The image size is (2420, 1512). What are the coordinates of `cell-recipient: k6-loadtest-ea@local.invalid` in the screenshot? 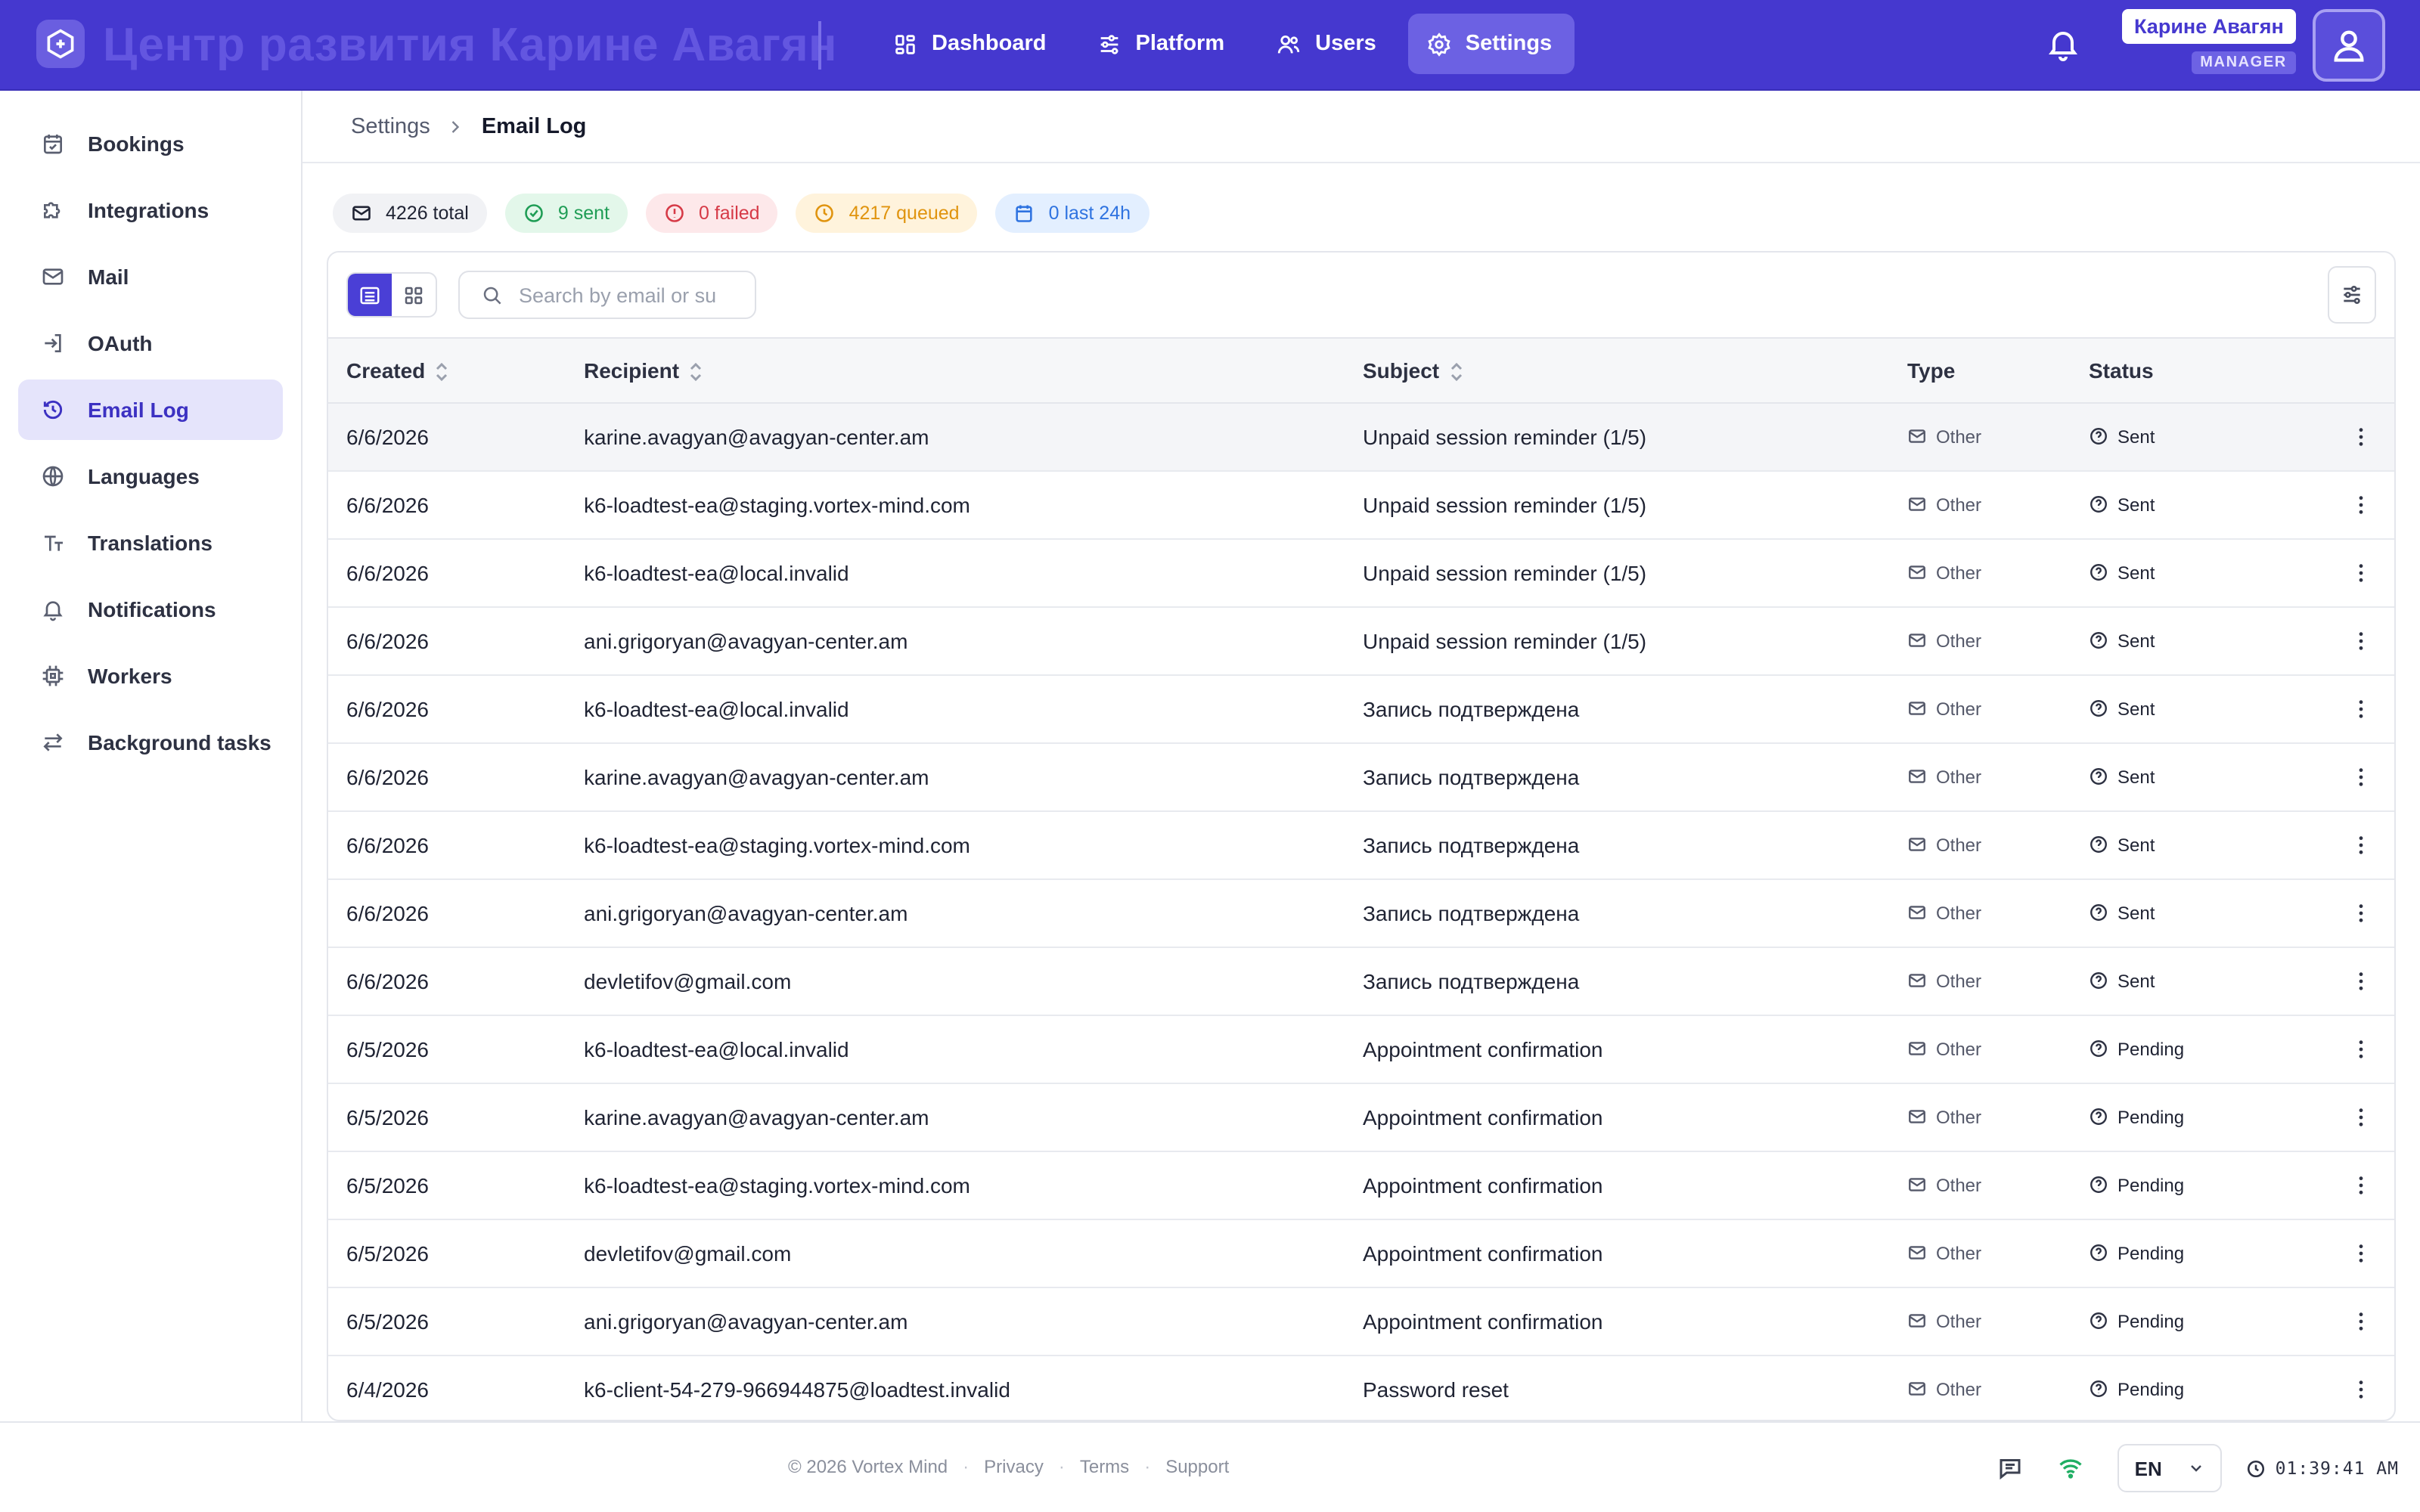 It's located at (716, 1048).